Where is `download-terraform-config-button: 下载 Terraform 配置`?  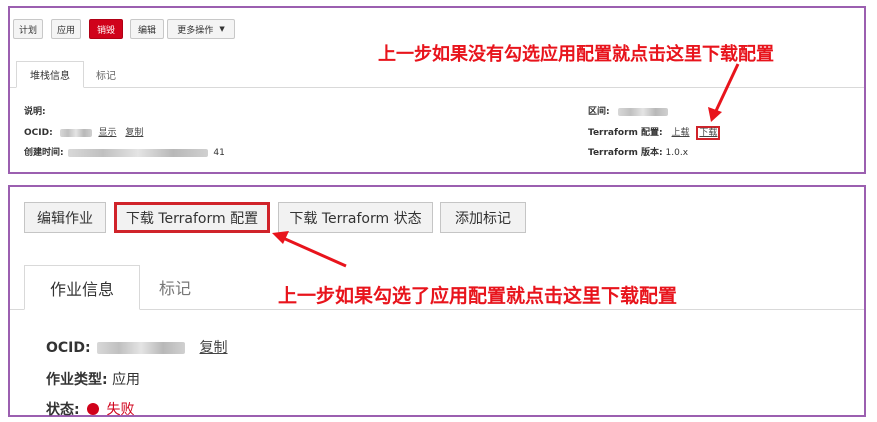 download-terraform-config-button: 下载 Terraform 配置 is located at coordinates (192, 217).